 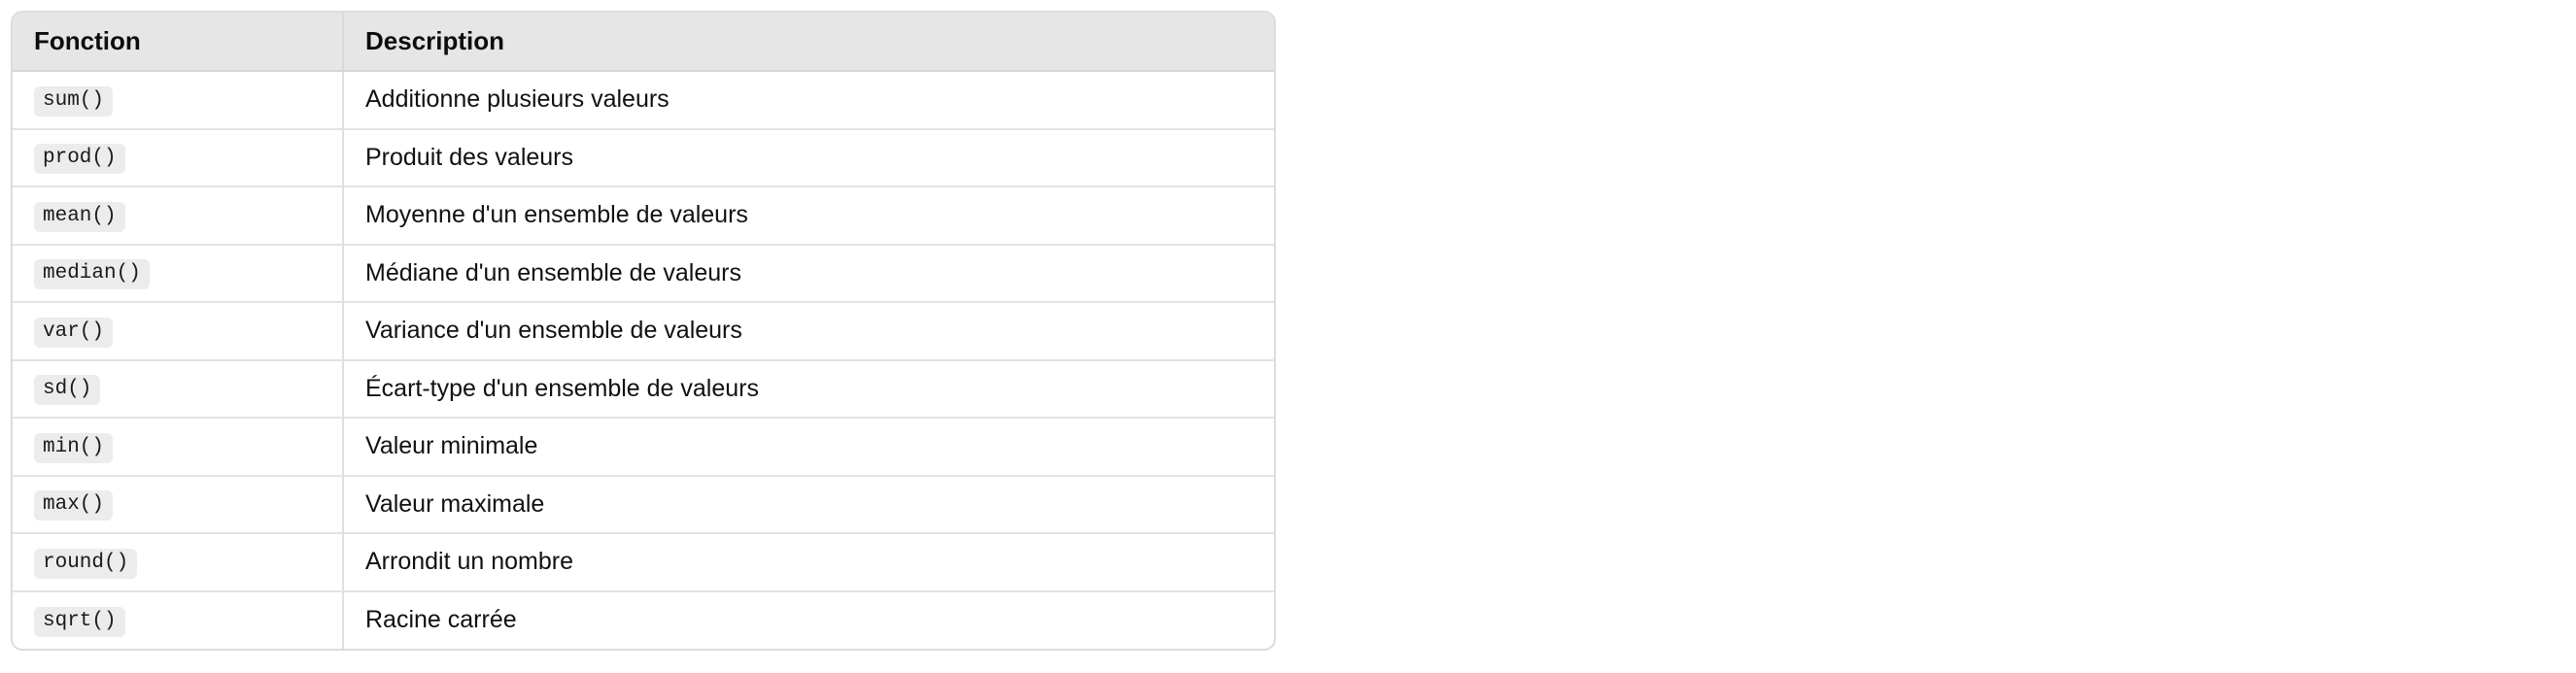 I want to click on table-row: var() Variance d'un ensemble de valeurs, so click(x=644, y=331).